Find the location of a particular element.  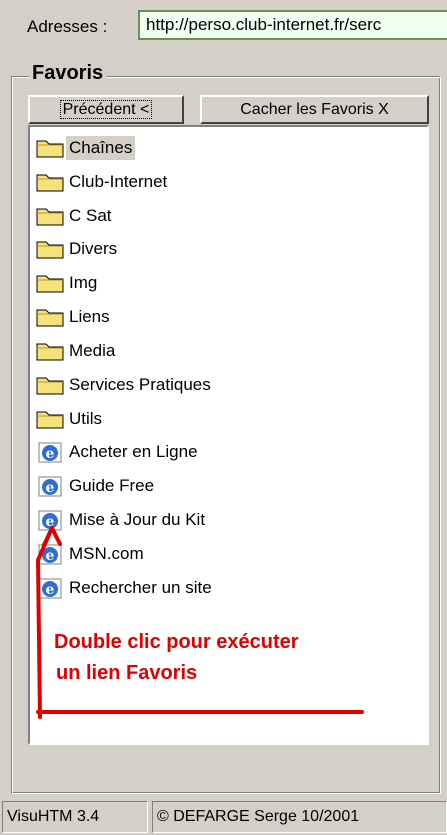

annotation-line-2: un lien Favoris is located at coordinates (127, 673).